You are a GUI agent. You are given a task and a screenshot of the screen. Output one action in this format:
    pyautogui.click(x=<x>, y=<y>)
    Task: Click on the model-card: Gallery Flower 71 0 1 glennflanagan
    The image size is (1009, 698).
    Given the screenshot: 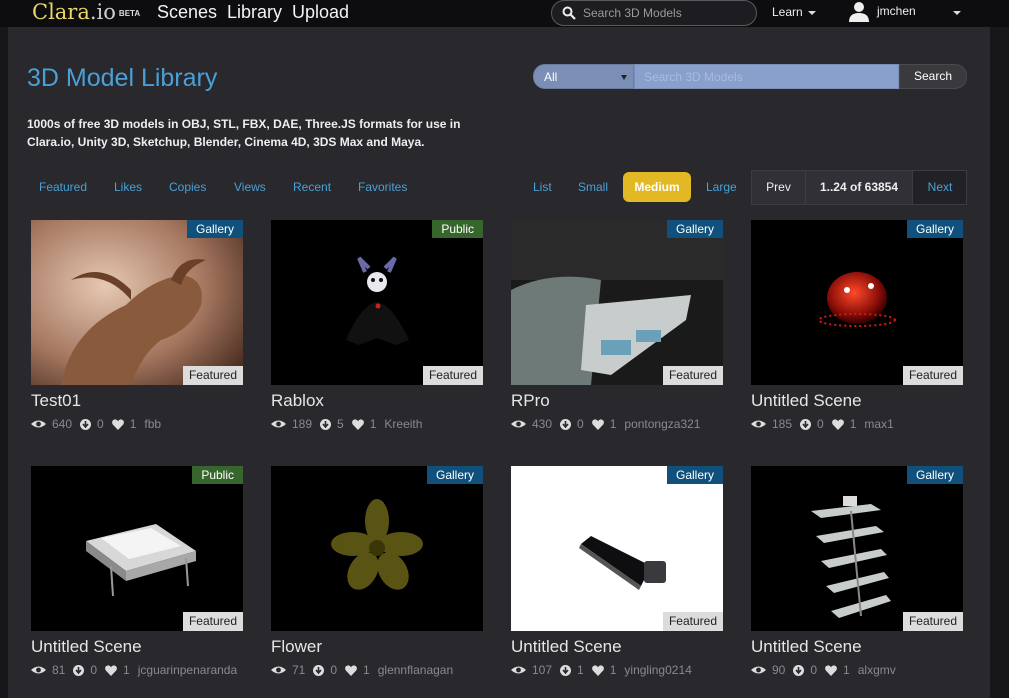 What is the action you would take?
    pyautogui.click(x=377, y=581)
    